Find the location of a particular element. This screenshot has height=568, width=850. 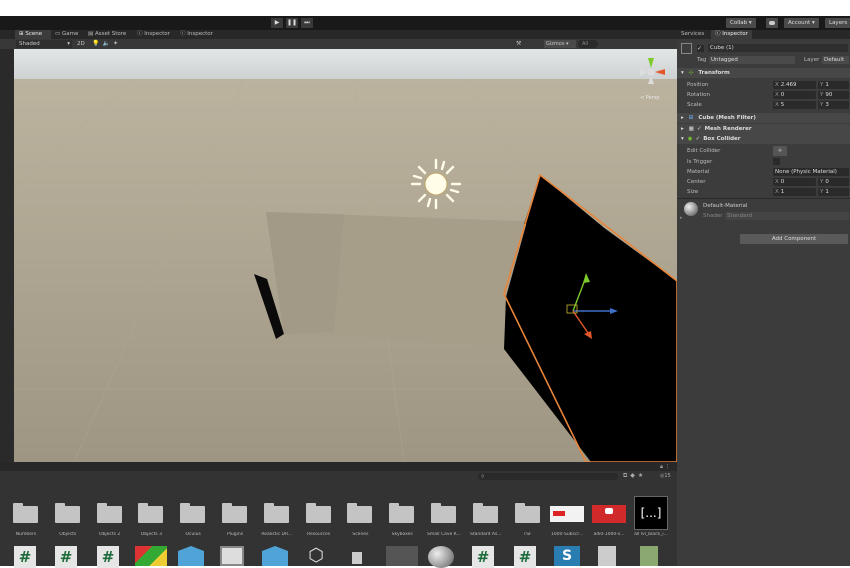

step-button: ⏭ is located at coordinates (307, 23).